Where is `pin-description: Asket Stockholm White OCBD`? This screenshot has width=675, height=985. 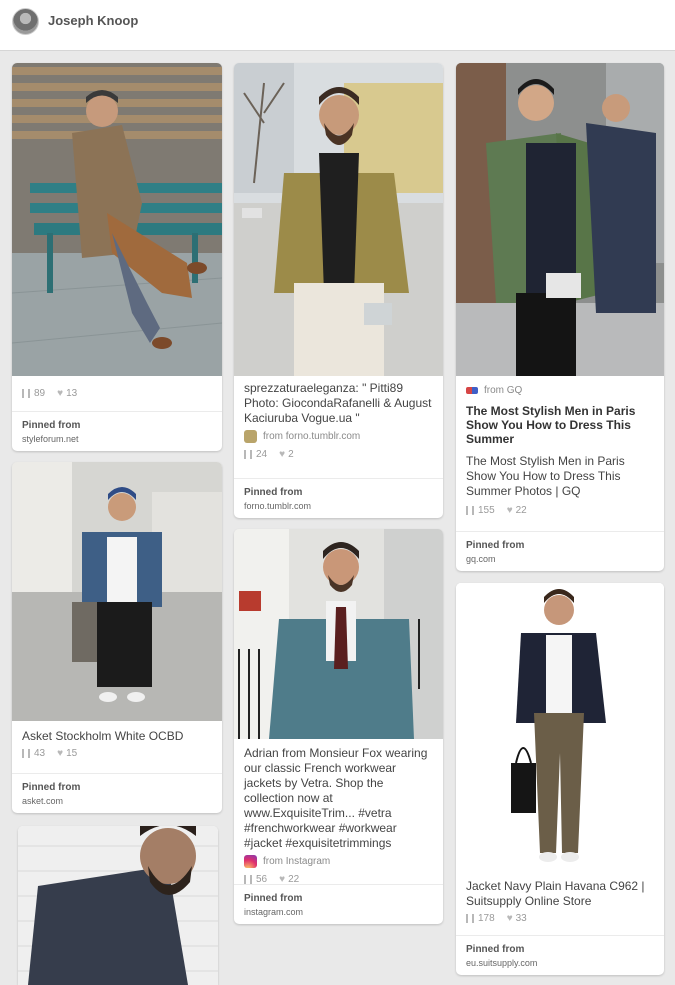 pin-description: Asket Stockholm White OCBD is located at coordinates (103, 736).